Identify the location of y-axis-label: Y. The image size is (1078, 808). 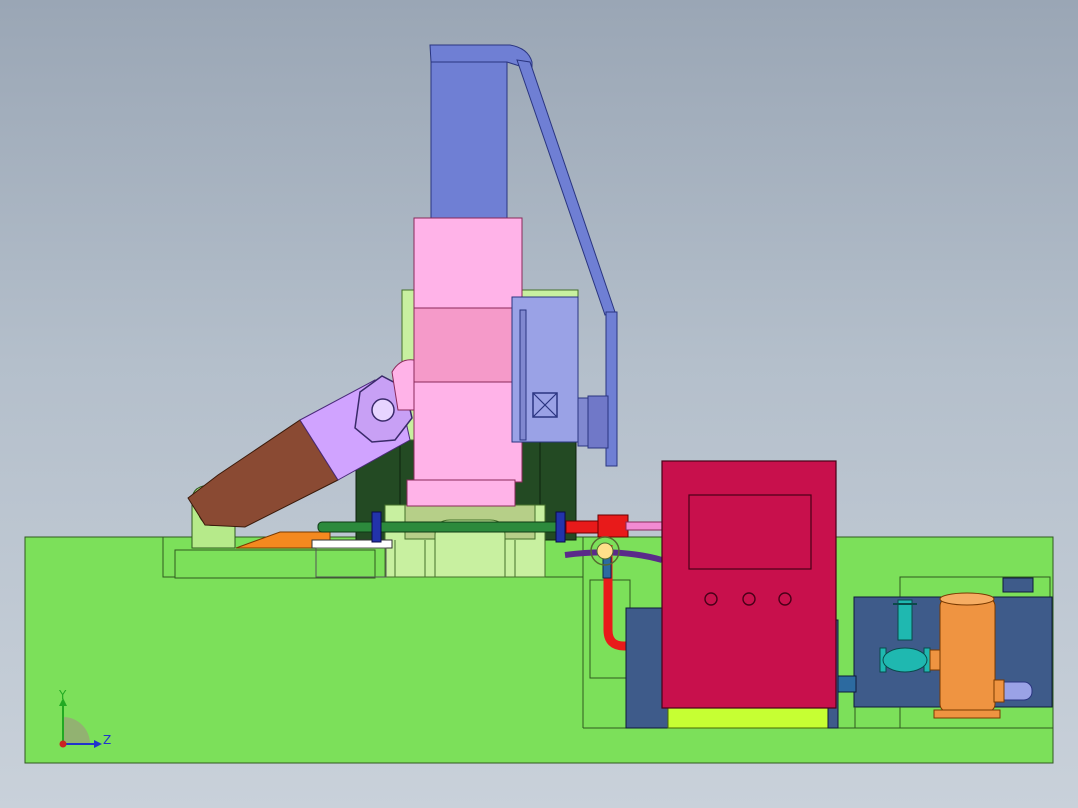
(62, 695).